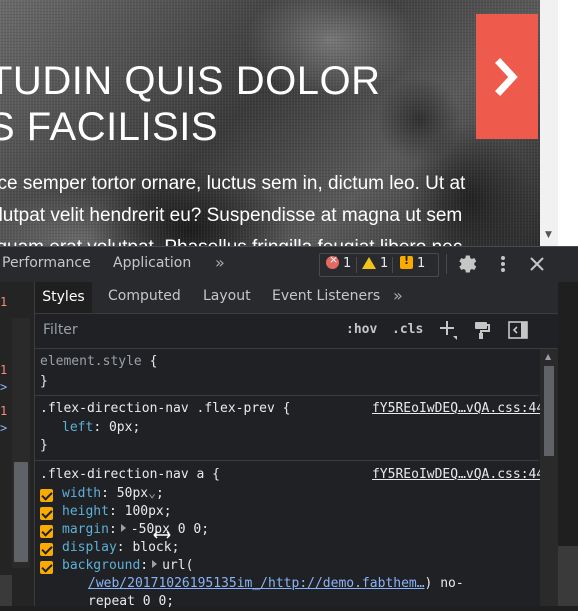 This screenshot has width=578, height=611. I want to click on scroll-down-arrow-icon: ▼, so click(548, 235).